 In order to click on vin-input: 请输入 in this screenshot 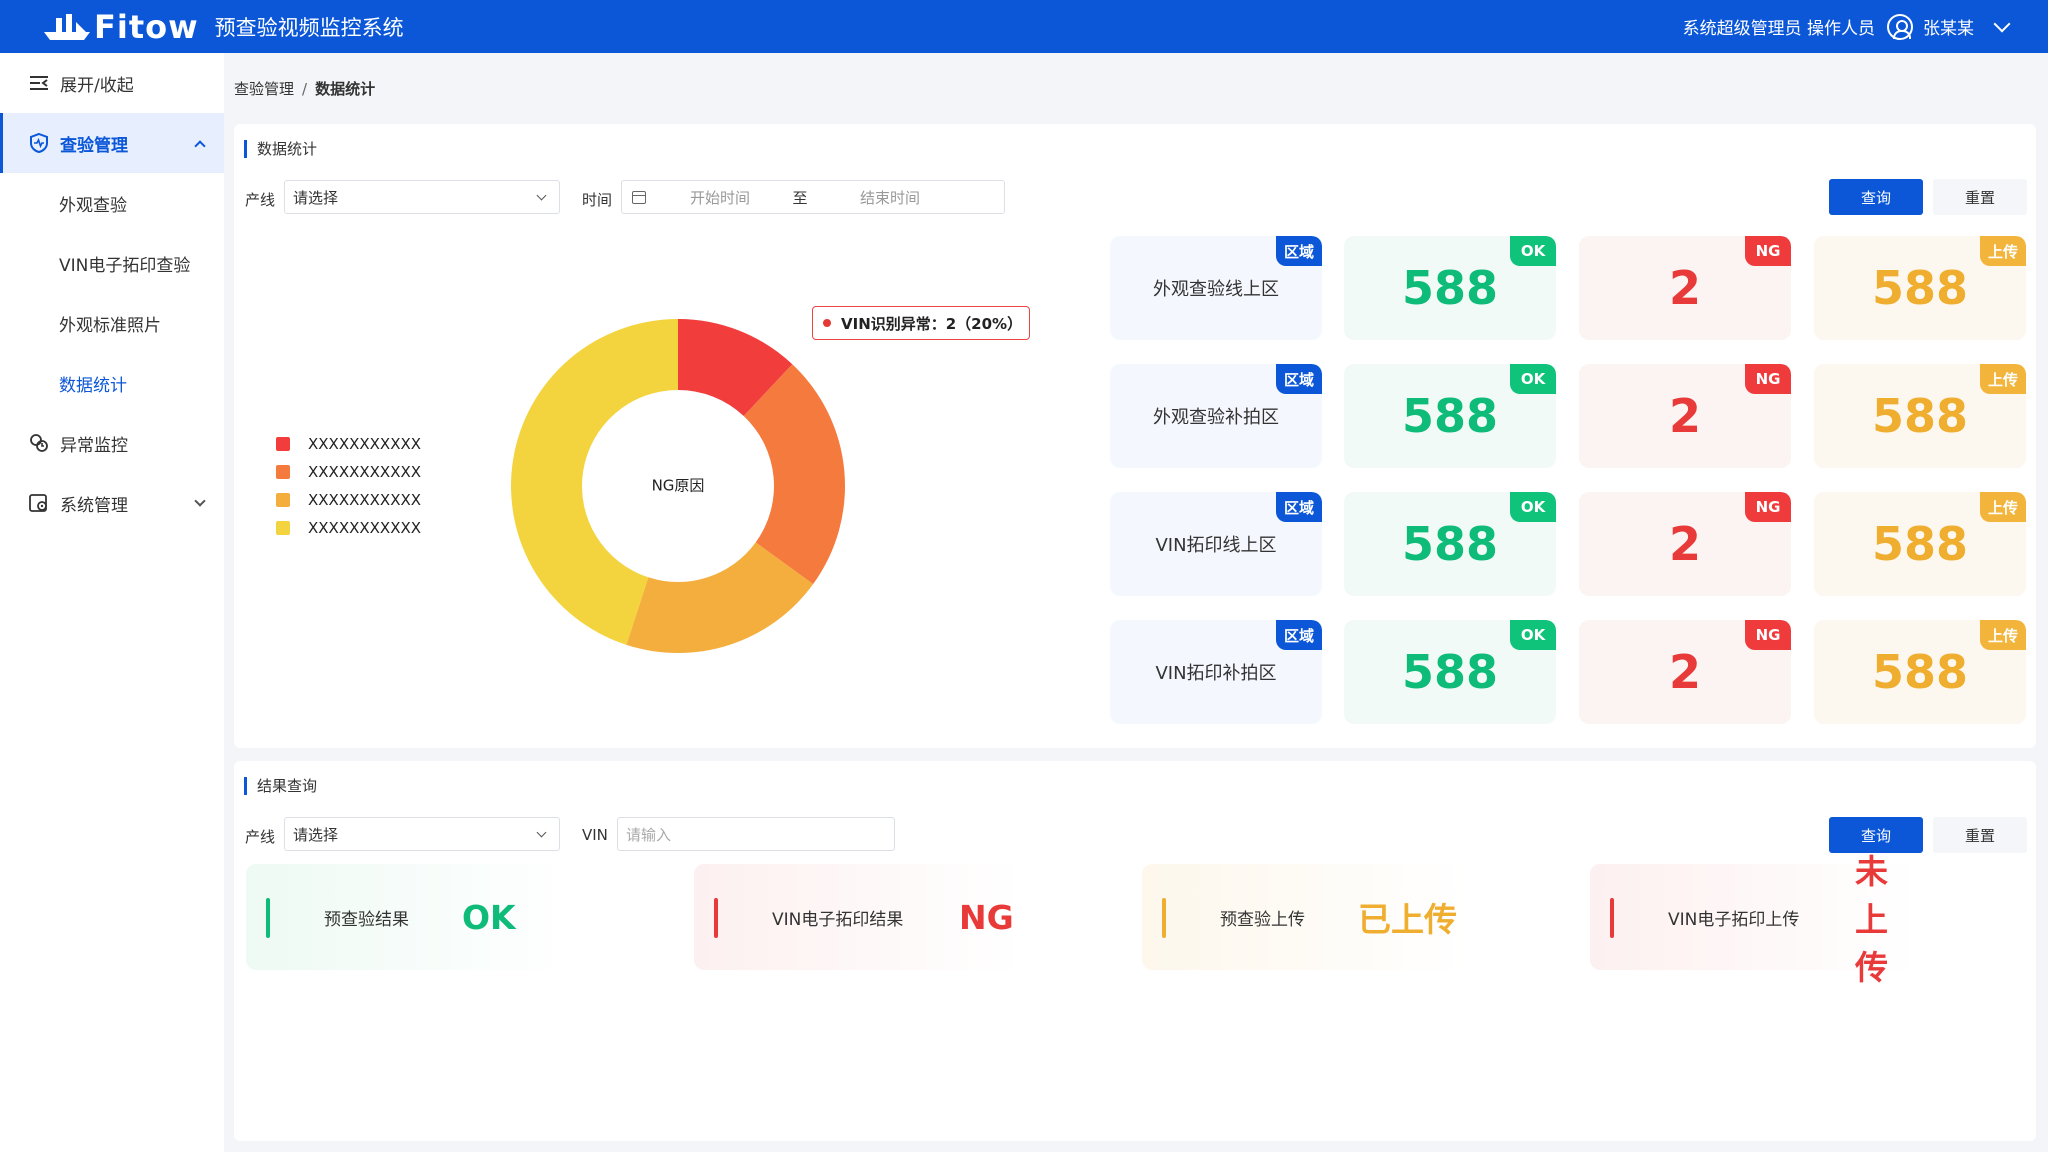, I will do `click(756, 834)`.